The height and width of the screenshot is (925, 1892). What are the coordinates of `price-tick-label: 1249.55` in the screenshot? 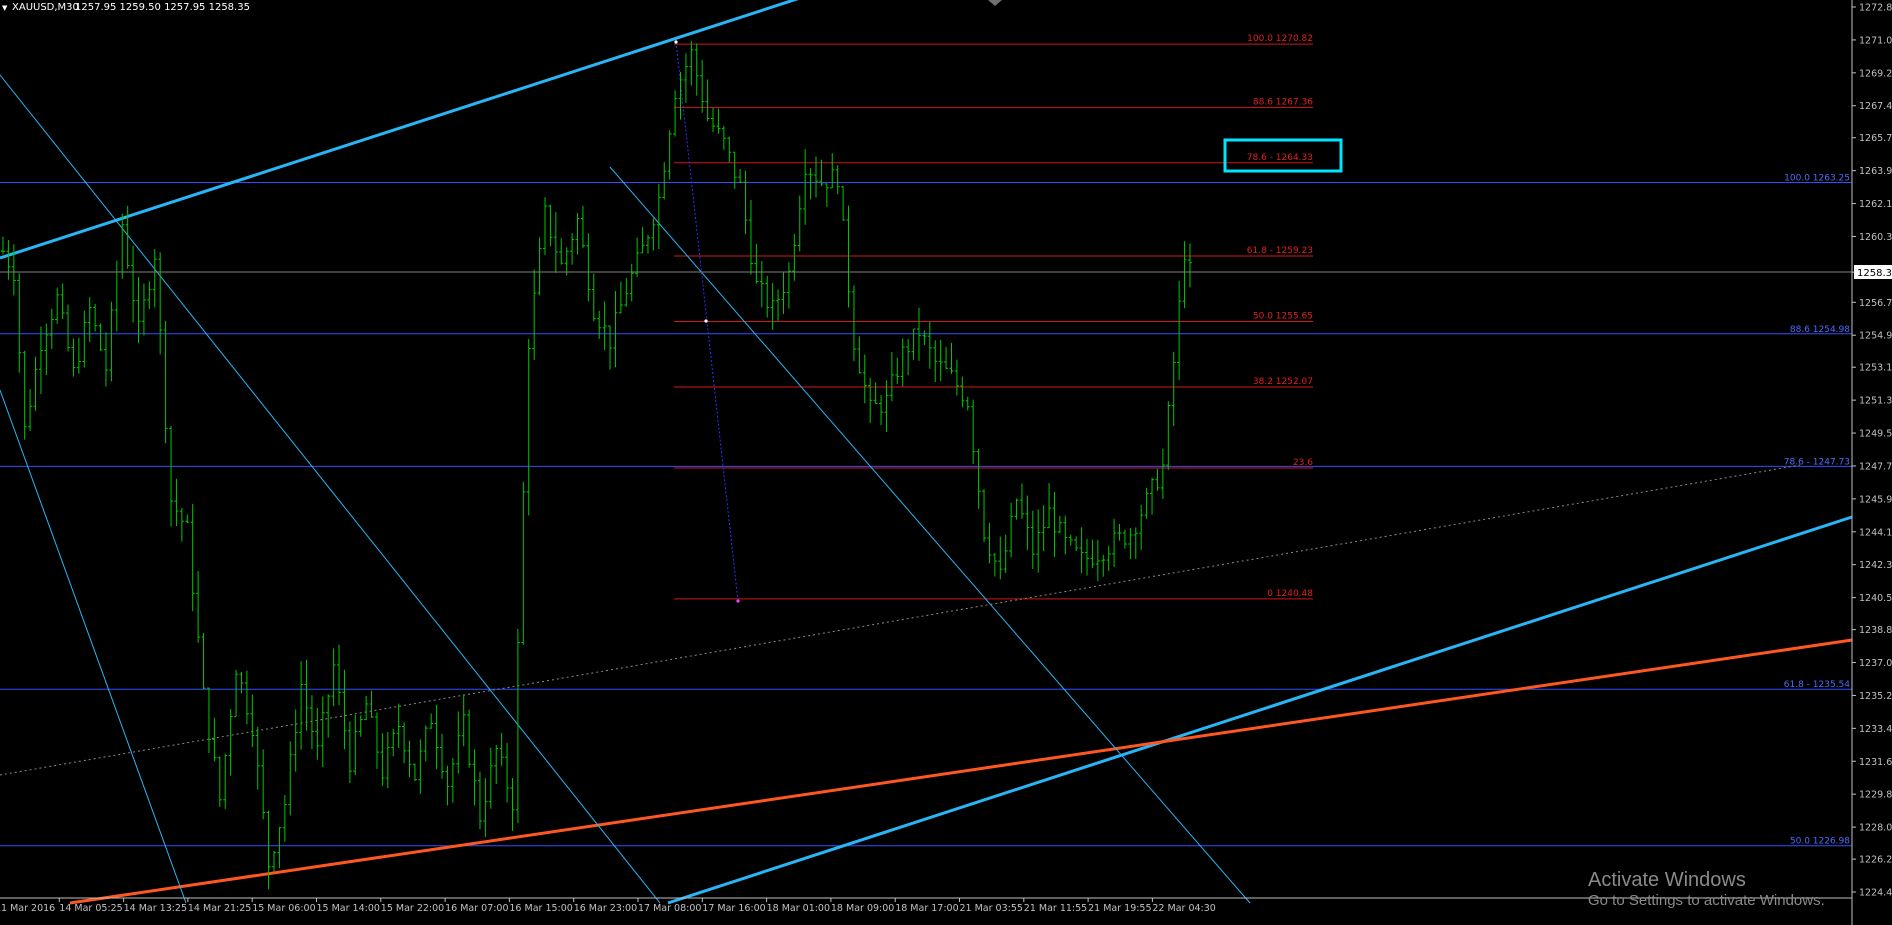 It's located at (1875, 434).